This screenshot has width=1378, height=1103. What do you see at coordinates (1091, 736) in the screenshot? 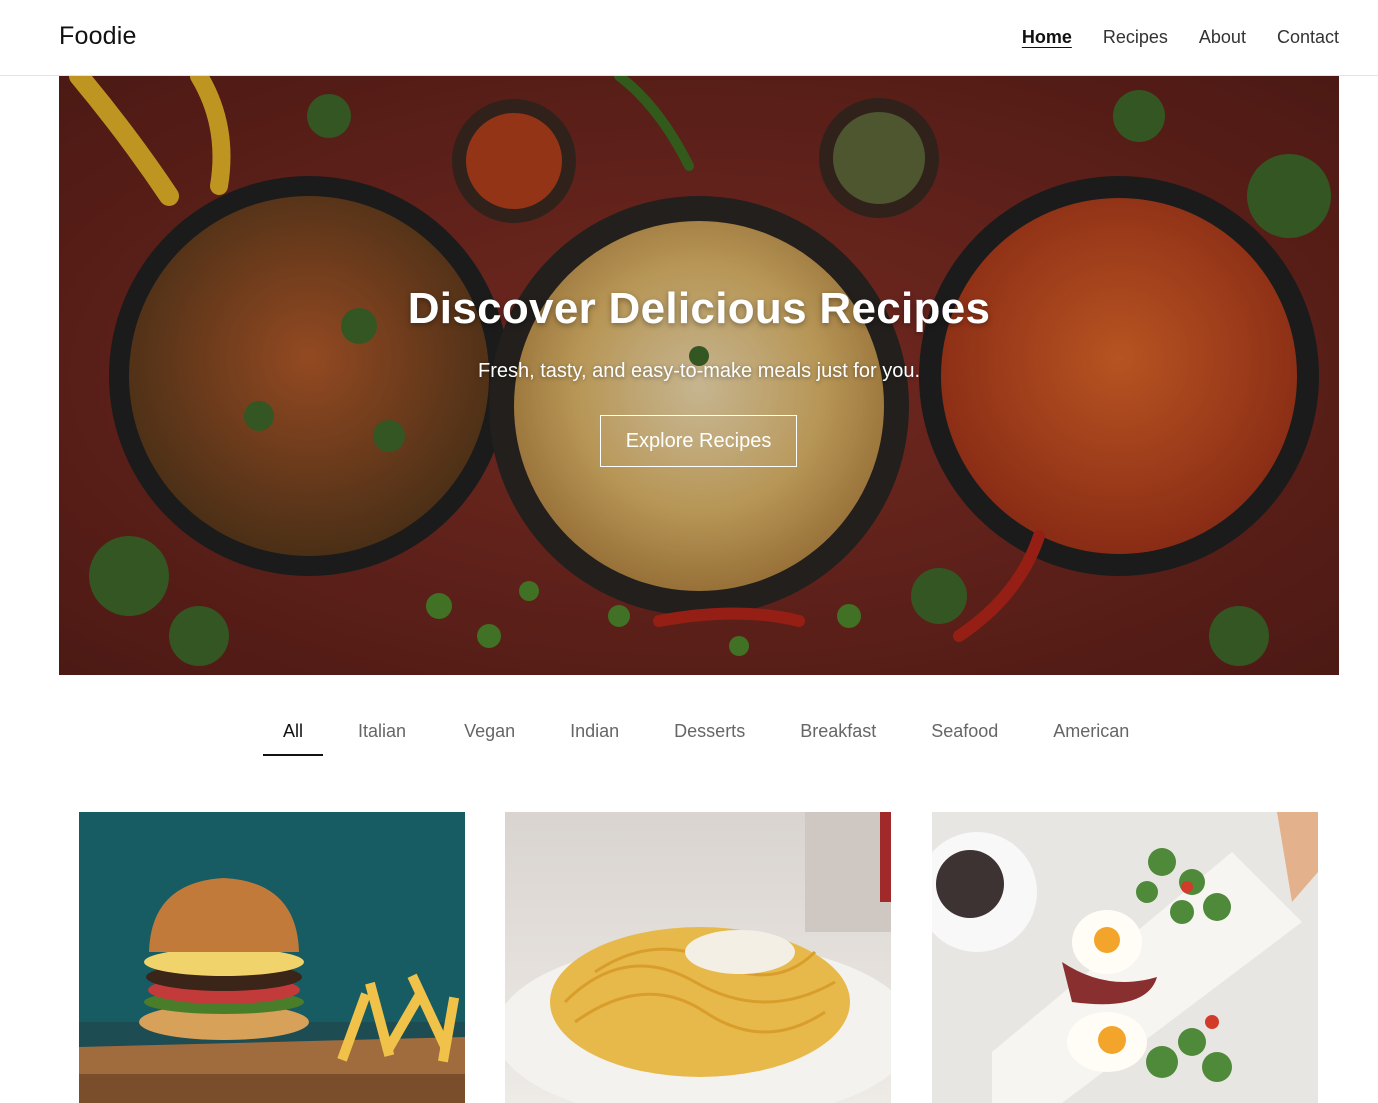
I see `tab-american: American` at bounding box center [1091, 736].